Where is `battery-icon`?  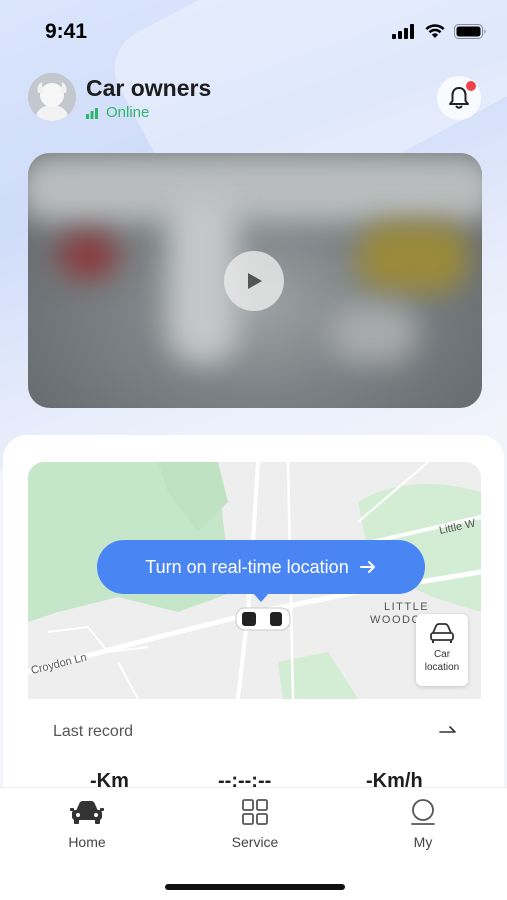
battery-icon is located at coordinates (470, 31).